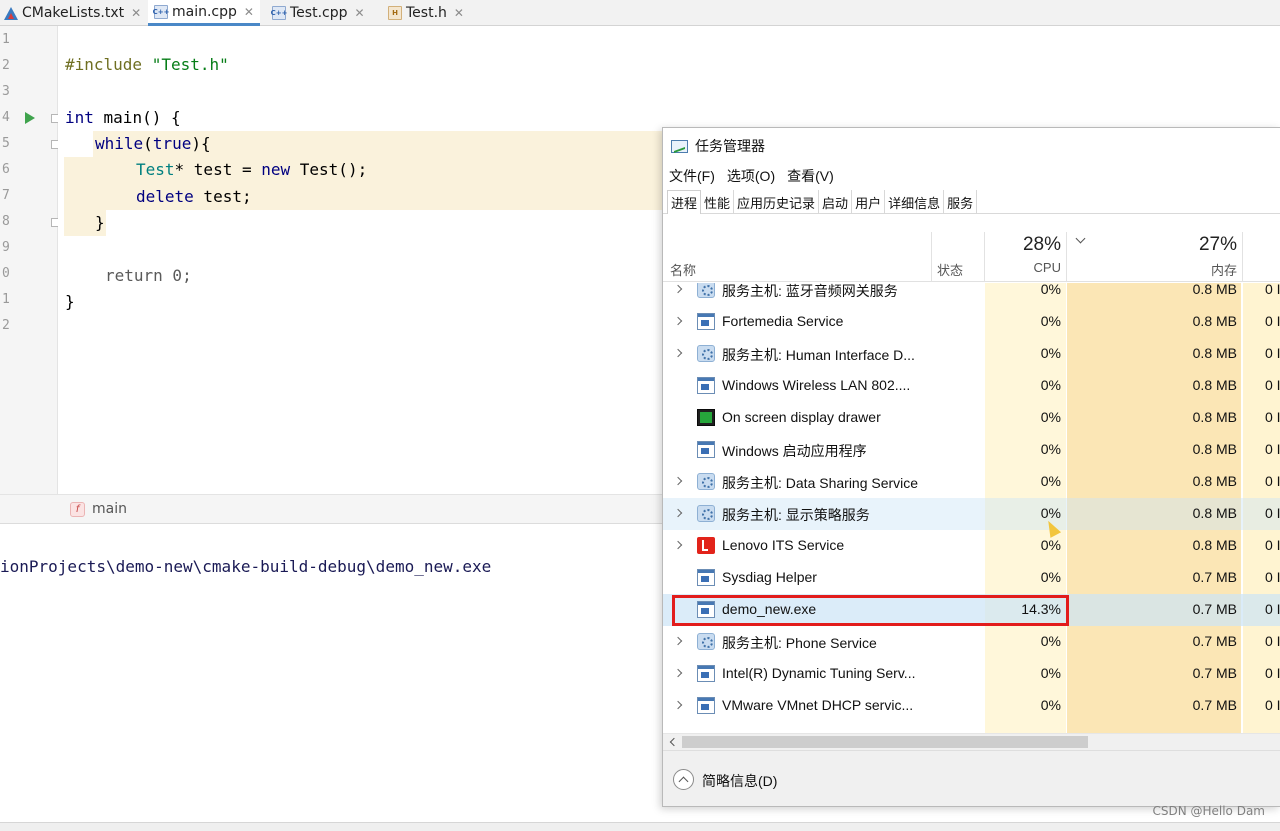  What do you see at coordinates (885, 742) in the screenshot?
I see `scrollbar-thumb` at bounding box center [885, 742].